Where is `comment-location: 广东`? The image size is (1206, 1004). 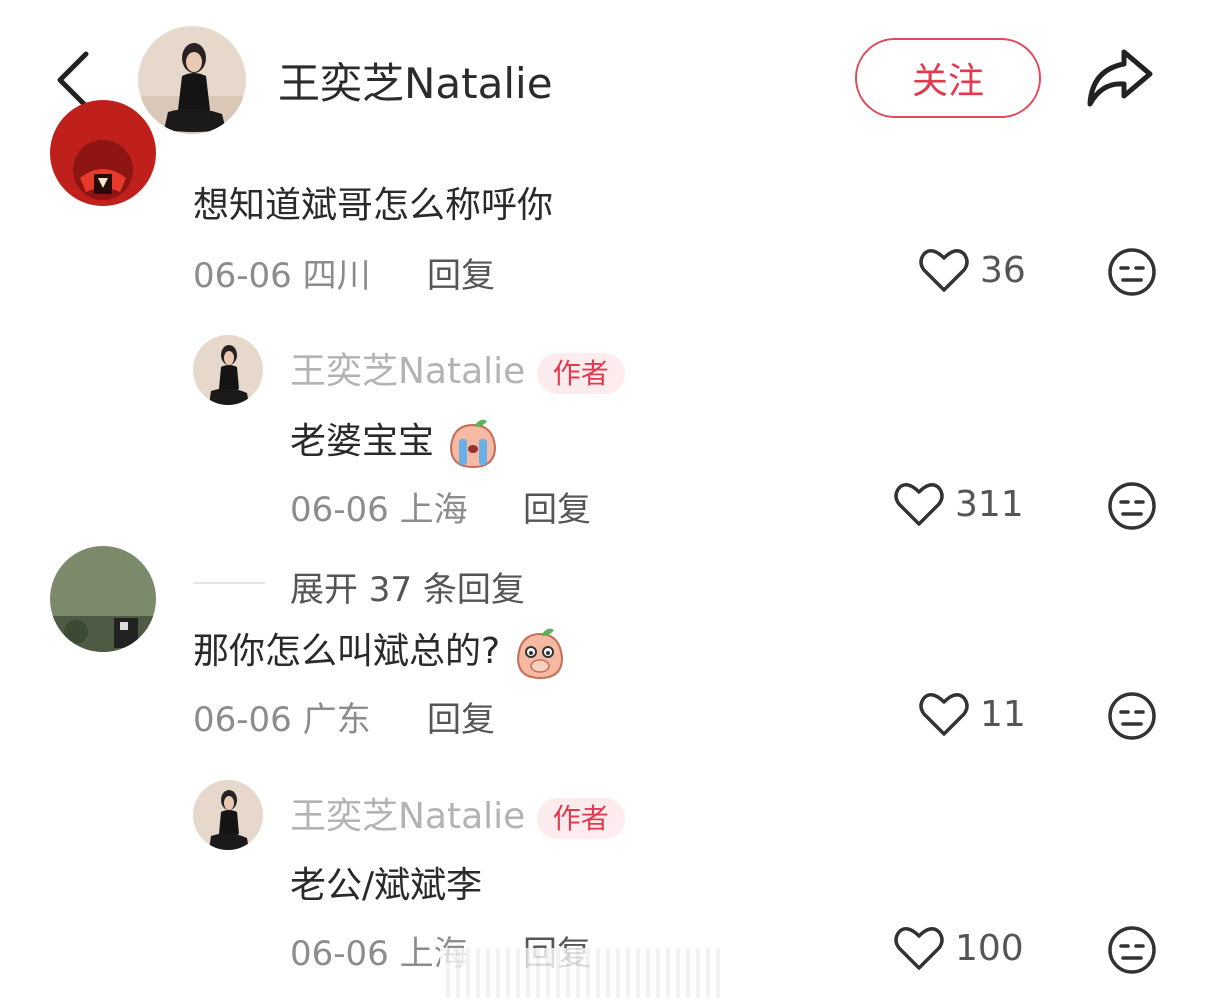 comment-location: 广东 is located at coordinates (336, 720).